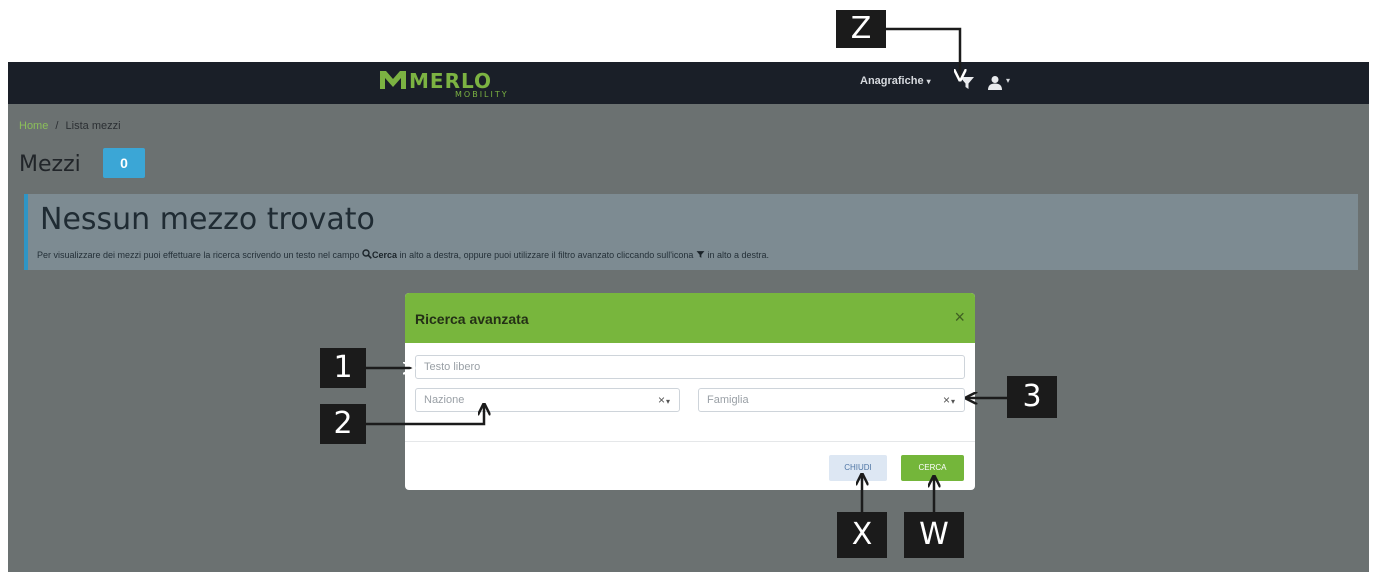 This screenshot has height=572, width=1375. Describe the element at coordinates (688, 83) in the screenshot. I see `top-navbar: MERLO MOBILITY Anagrafiche ▾ ▾` at that location.